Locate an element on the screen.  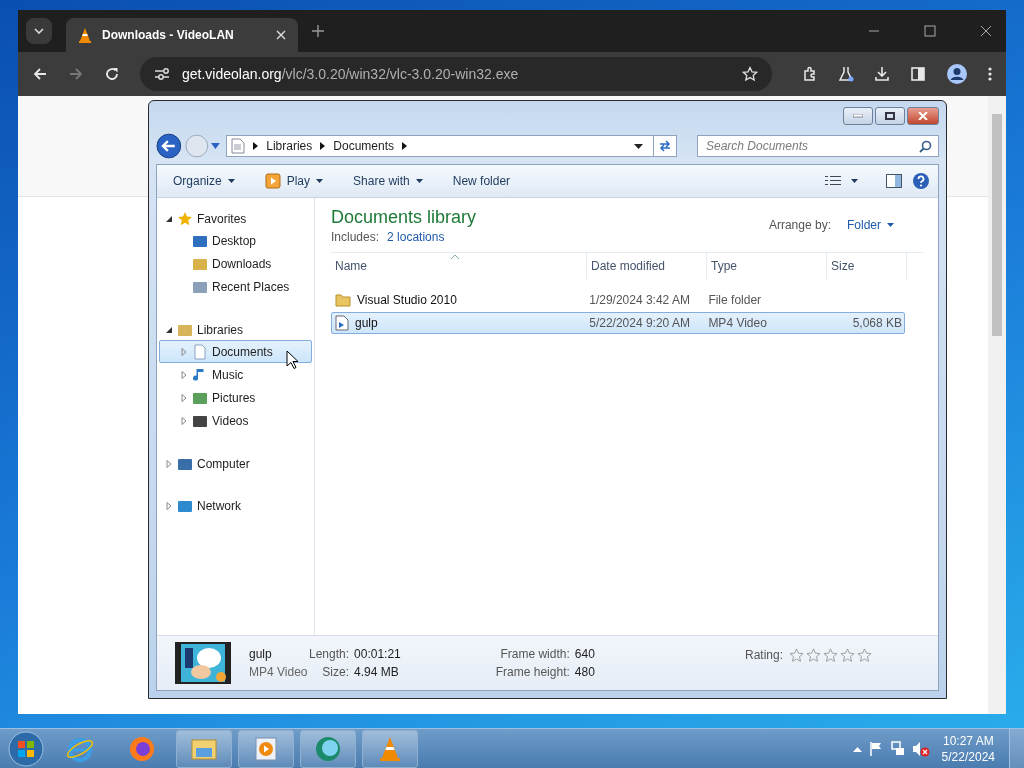
nav-item: Music is located at coordinates (235, 374).